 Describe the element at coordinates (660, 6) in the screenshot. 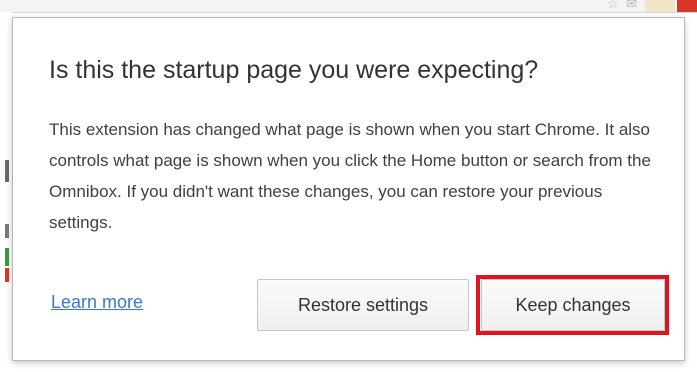

I see `extension-icon` at that location.